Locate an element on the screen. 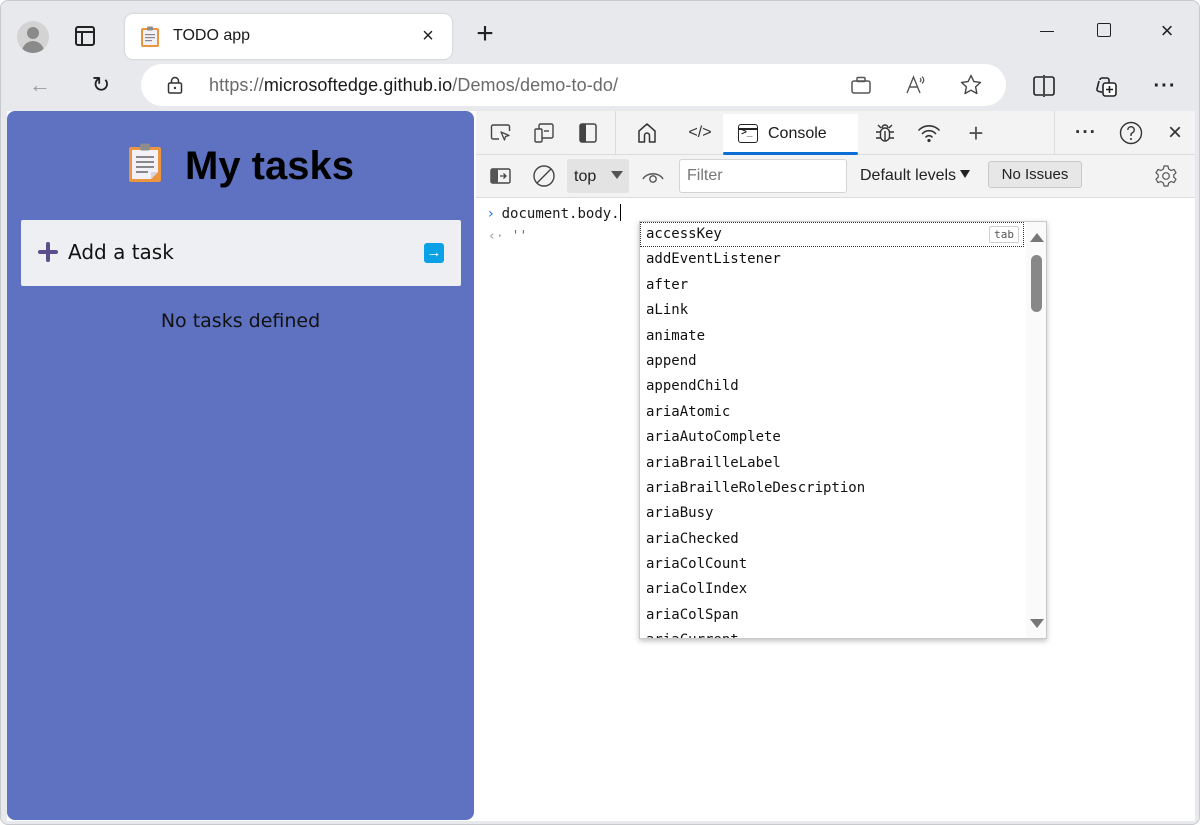 Image resolution: width=1200 pixels, height=825 pixels. scroll-down-arrow-icon is located at coordinates (1037, 623).